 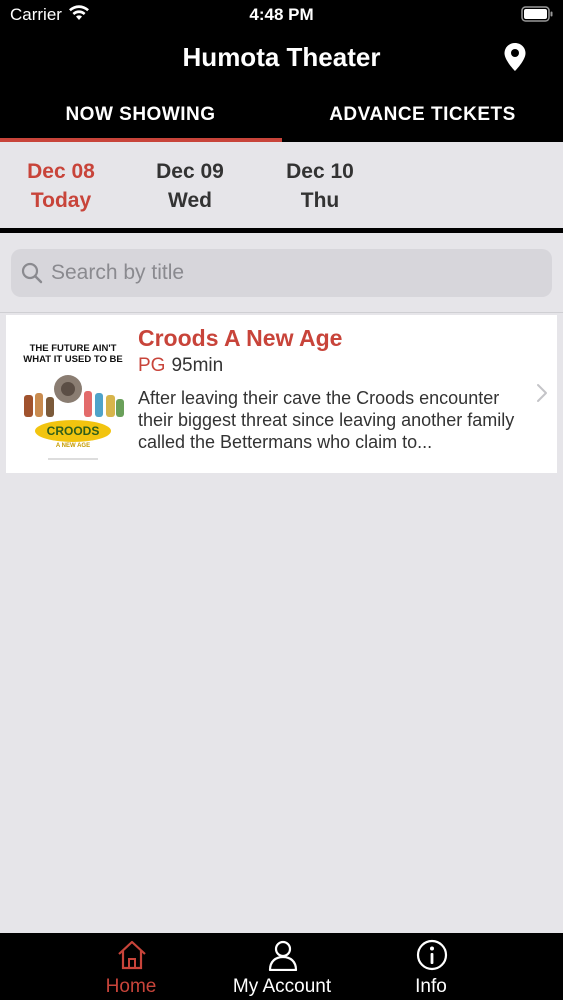 I want to click on svg-text: WHAT IT USED TO BE, so click(x=72, y=359).